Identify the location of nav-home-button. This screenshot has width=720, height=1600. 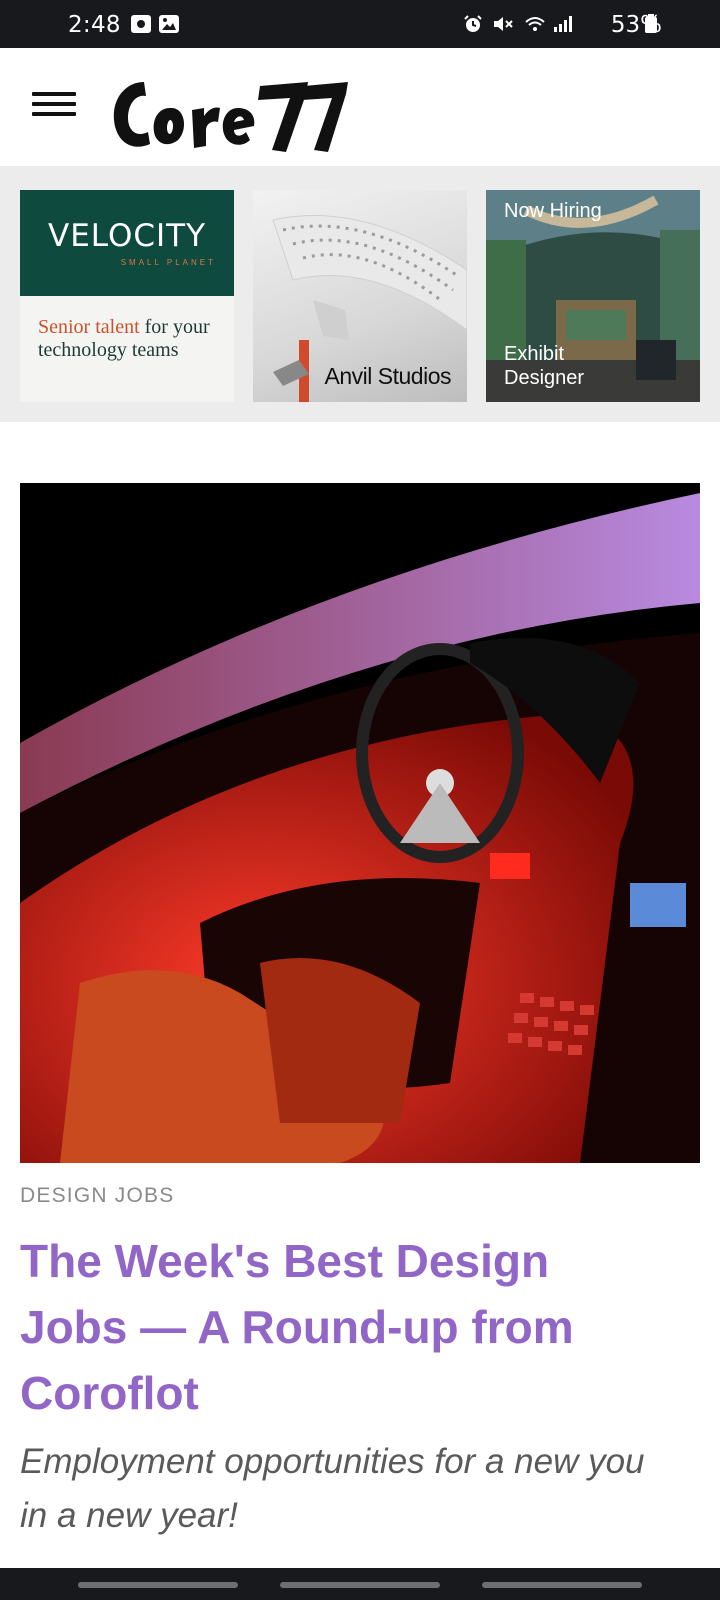
(360, 1585).